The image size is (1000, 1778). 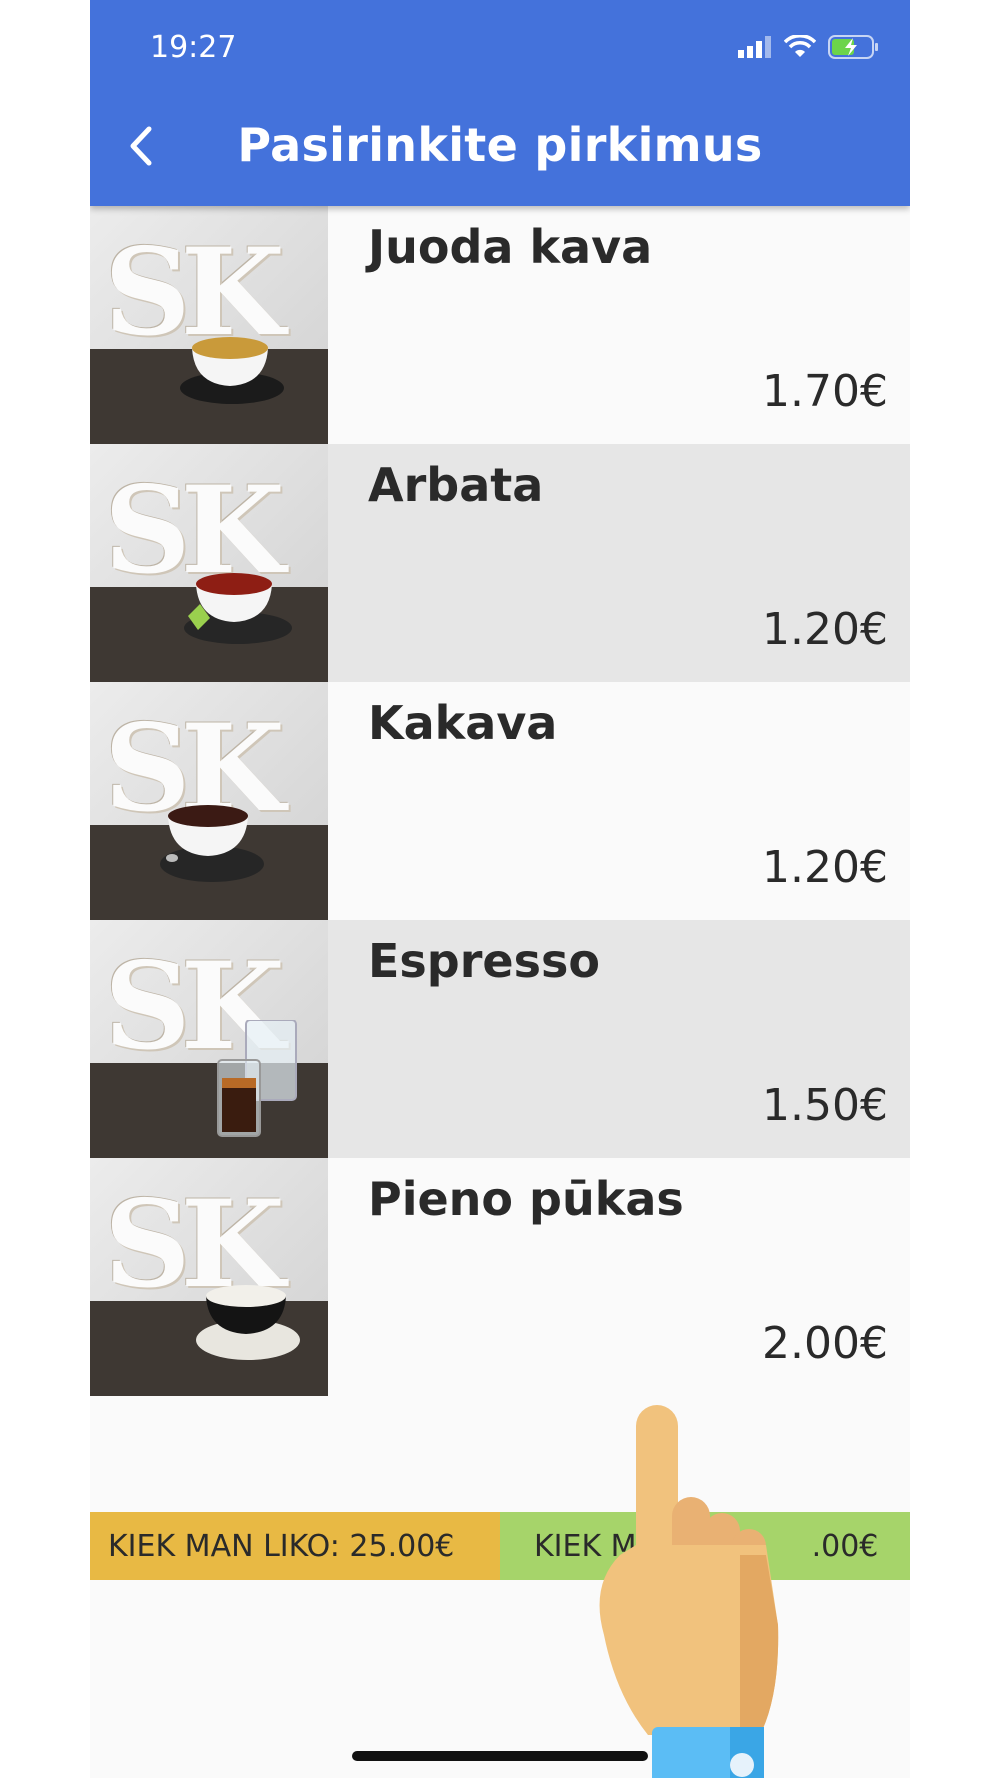 What do you see at coordinates (526, 1199) in the screenshot?
I see `product-name: Pieno pūkas` at bounding box center [526, 1199].